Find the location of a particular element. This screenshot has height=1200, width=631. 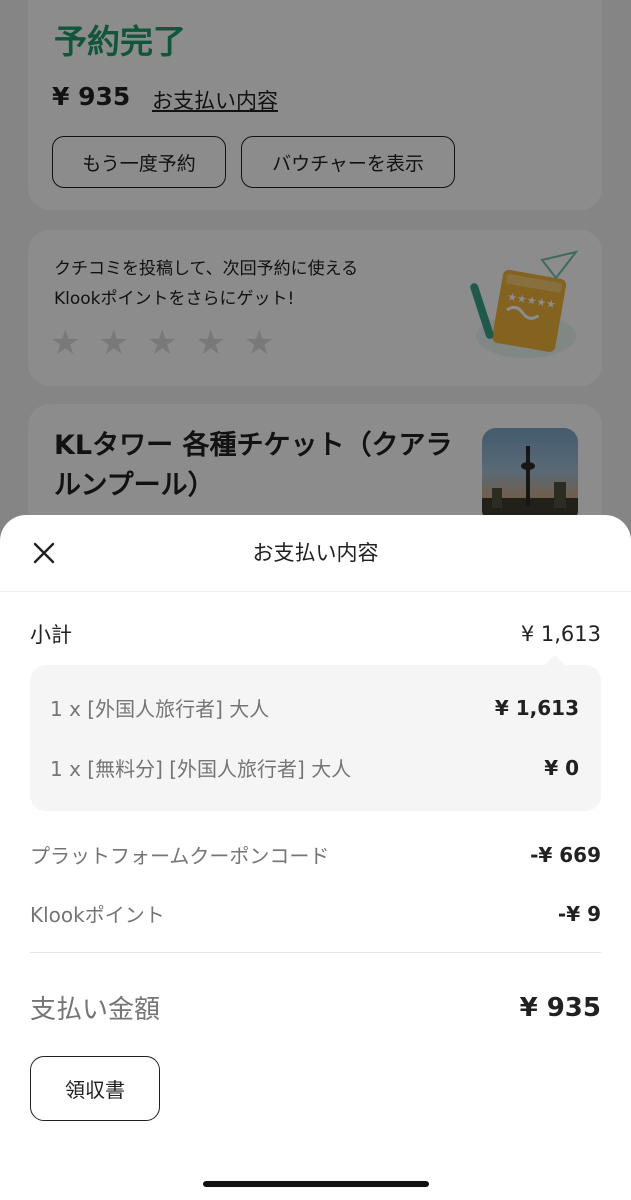

sheet-title: お支払い内容 is located at coordinates (315, 553).